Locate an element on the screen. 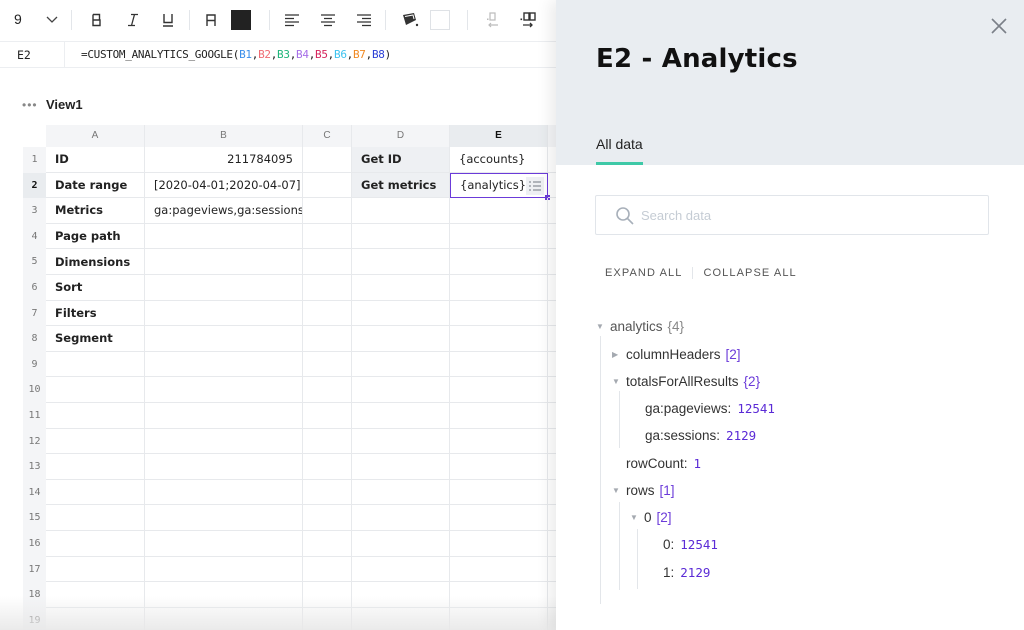 This screenshot has width=1024, height=630. cell-e2: {analytics} is located at coordinates (499, 185).